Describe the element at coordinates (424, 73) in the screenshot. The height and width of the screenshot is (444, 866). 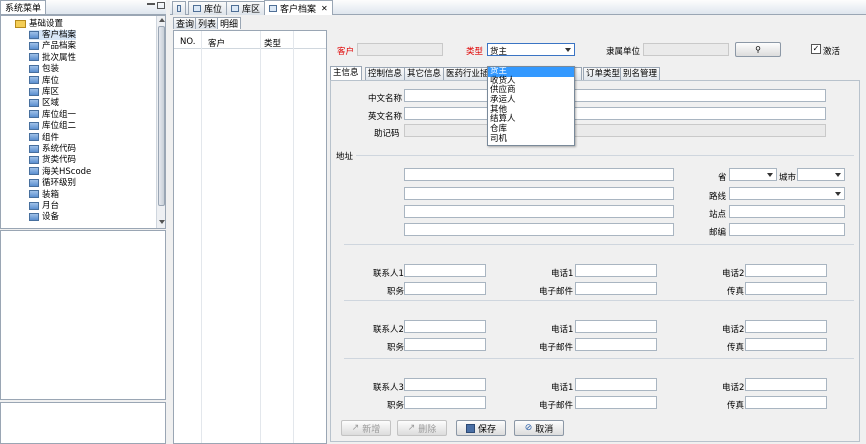
I see `subtab-other: 其它信息` at that location.